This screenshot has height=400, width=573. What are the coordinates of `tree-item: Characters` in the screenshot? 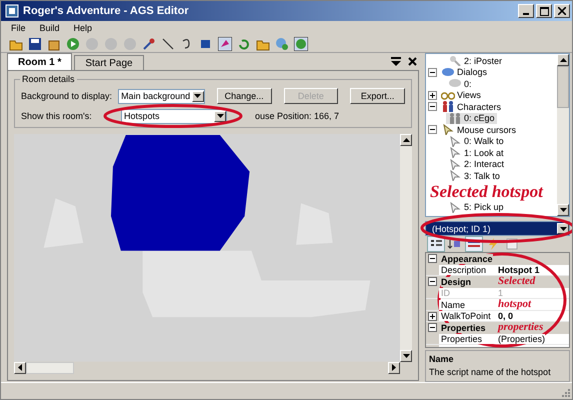 It's located at (471, 106).